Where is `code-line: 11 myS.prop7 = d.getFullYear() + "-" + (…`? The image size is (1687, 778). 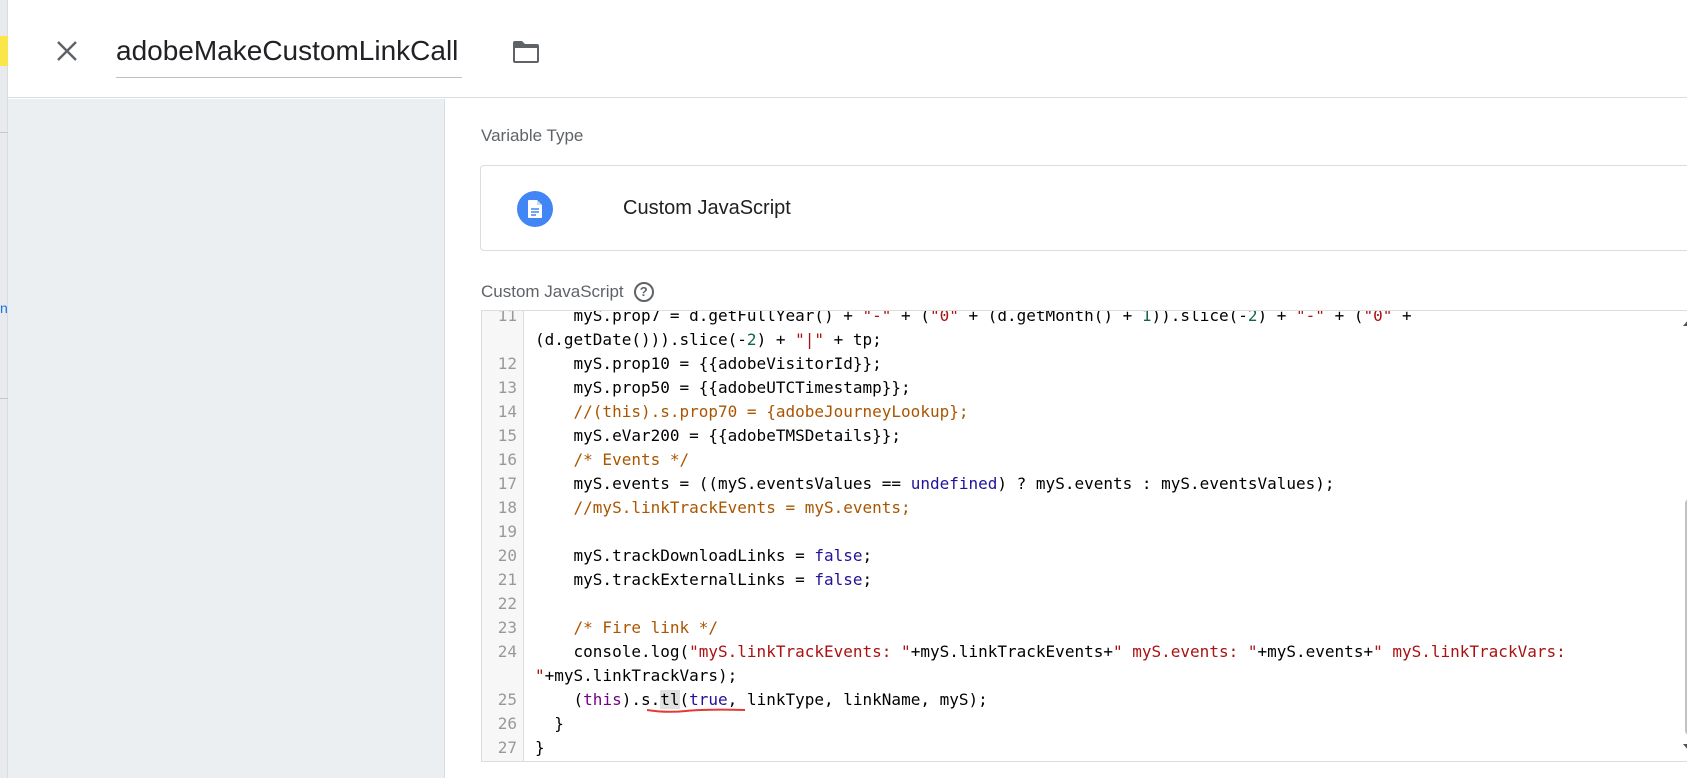 code-line: 11 myS.prop7 = d.getFullYear() + "-" + (… is located at coordinates (1072, 319).